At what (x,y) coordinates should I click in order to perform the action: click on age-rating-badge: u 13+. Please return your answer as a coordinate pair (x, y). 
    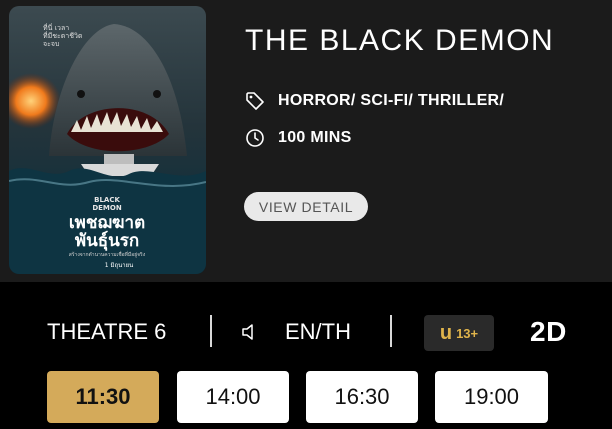
    Looking at the image, I should click on (459, 333).